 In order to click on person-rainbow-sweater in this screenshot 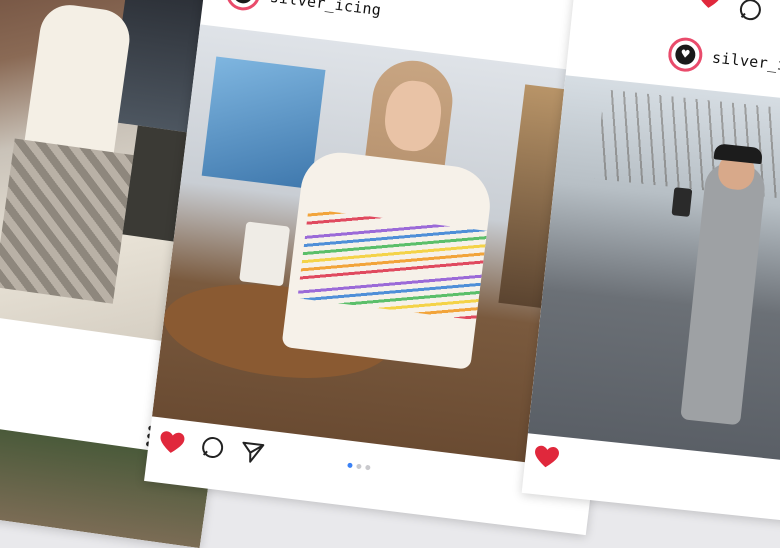, I will do `click(388, 259)`.